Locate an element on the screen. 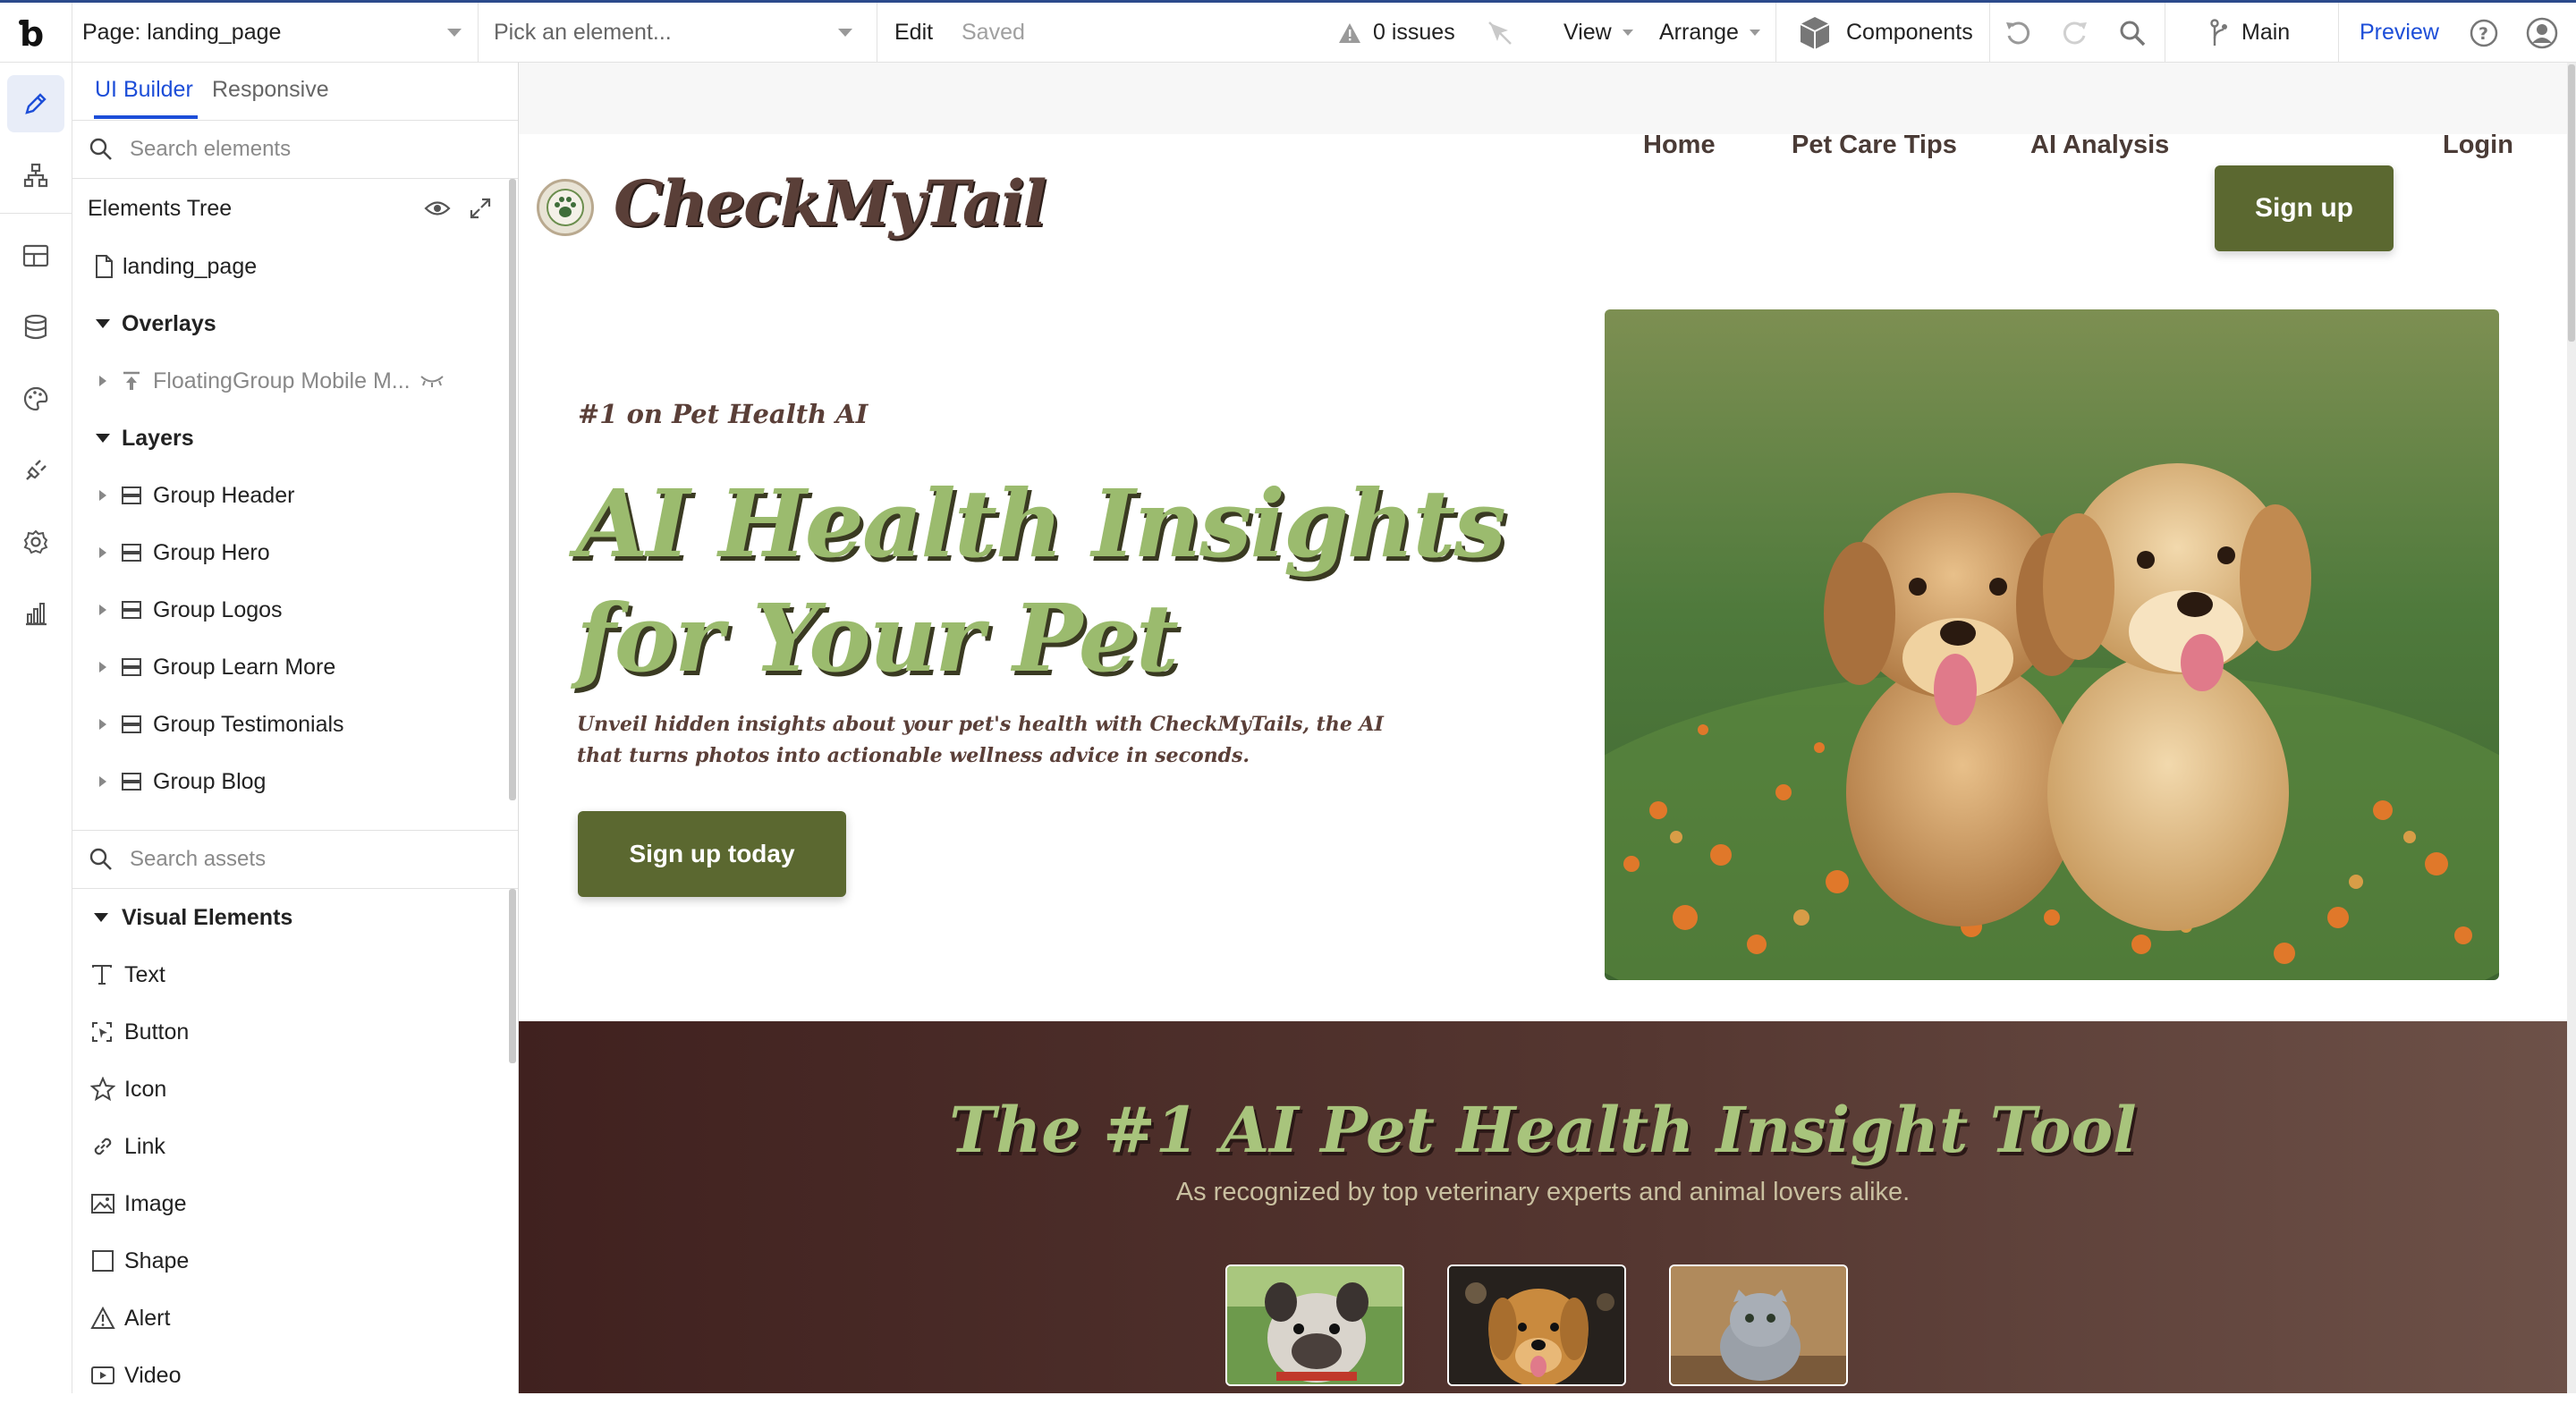 The height and width of the screenshot is (1404, 2576). tree-section-overlays: Overlays is located at coordinates (287, 323).